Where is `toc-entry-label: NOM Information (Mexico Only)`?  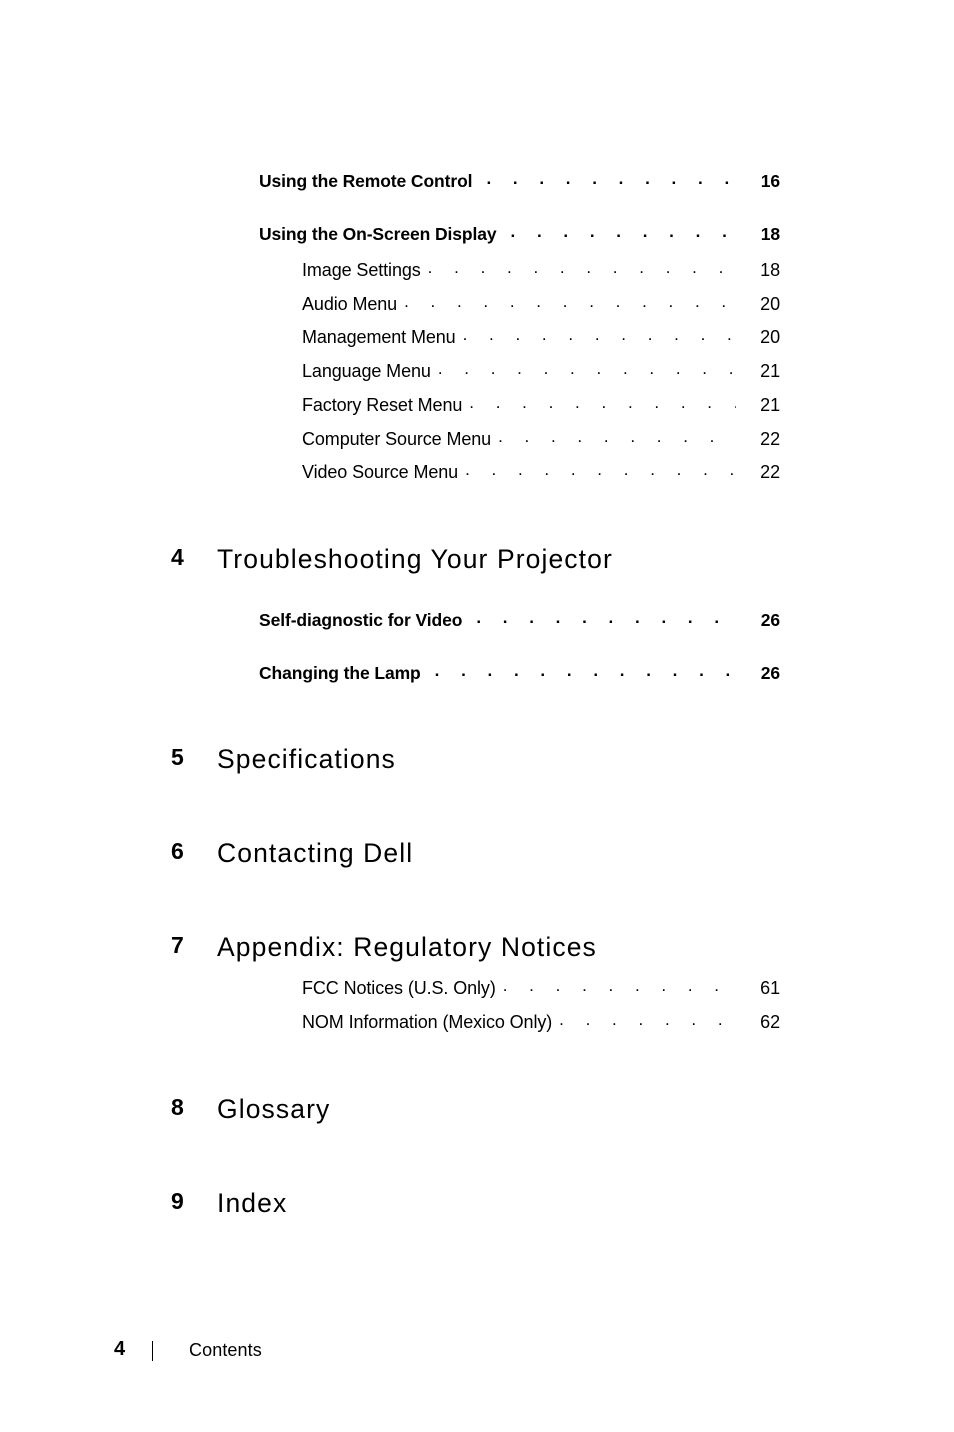
toc-entry-label: NOM Information (Mexico Only) is located at coordinates (427, 1022).